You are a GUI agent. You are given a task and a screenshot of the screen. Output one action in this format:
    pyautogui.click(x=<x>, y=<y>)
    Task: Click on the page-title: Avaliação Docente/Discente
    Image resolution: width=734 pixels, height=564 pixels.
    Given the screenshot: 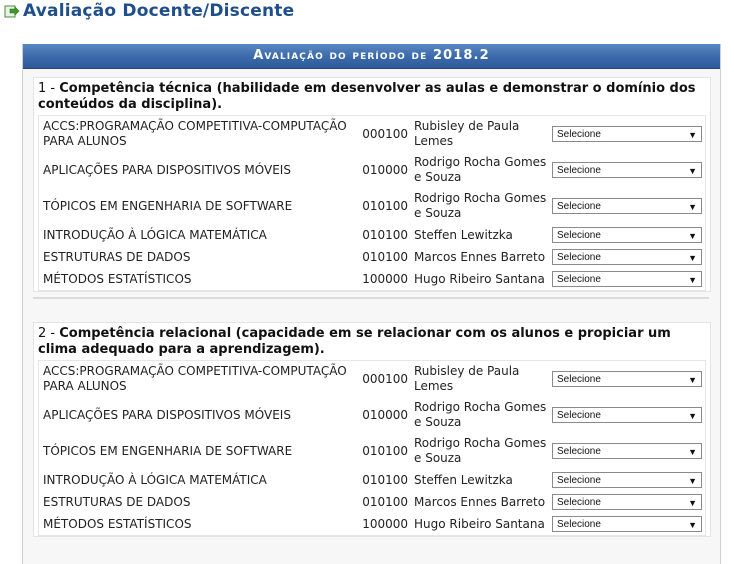 What is the action you would take?
    pyautogui.click(x=159, y=11)
    